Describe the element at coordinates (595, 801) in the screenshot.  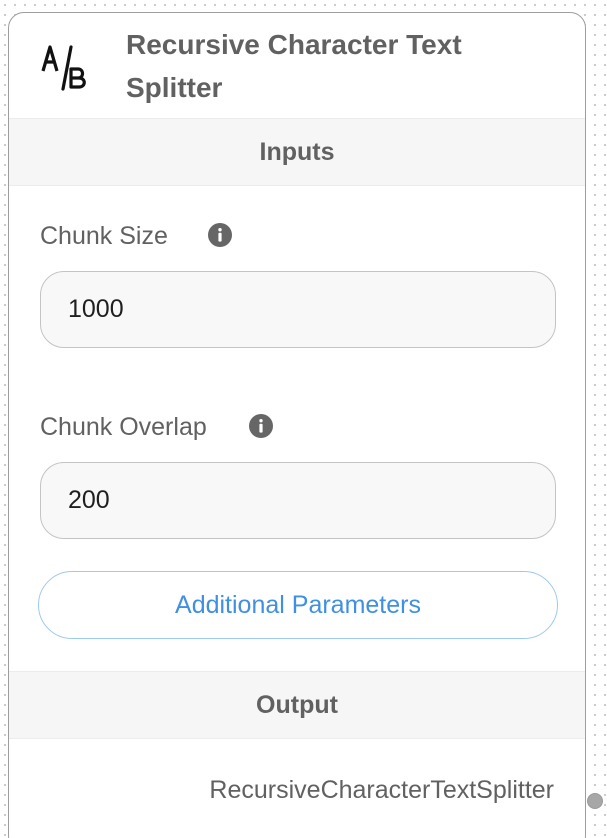
I see `output-connector-handle` at that location.